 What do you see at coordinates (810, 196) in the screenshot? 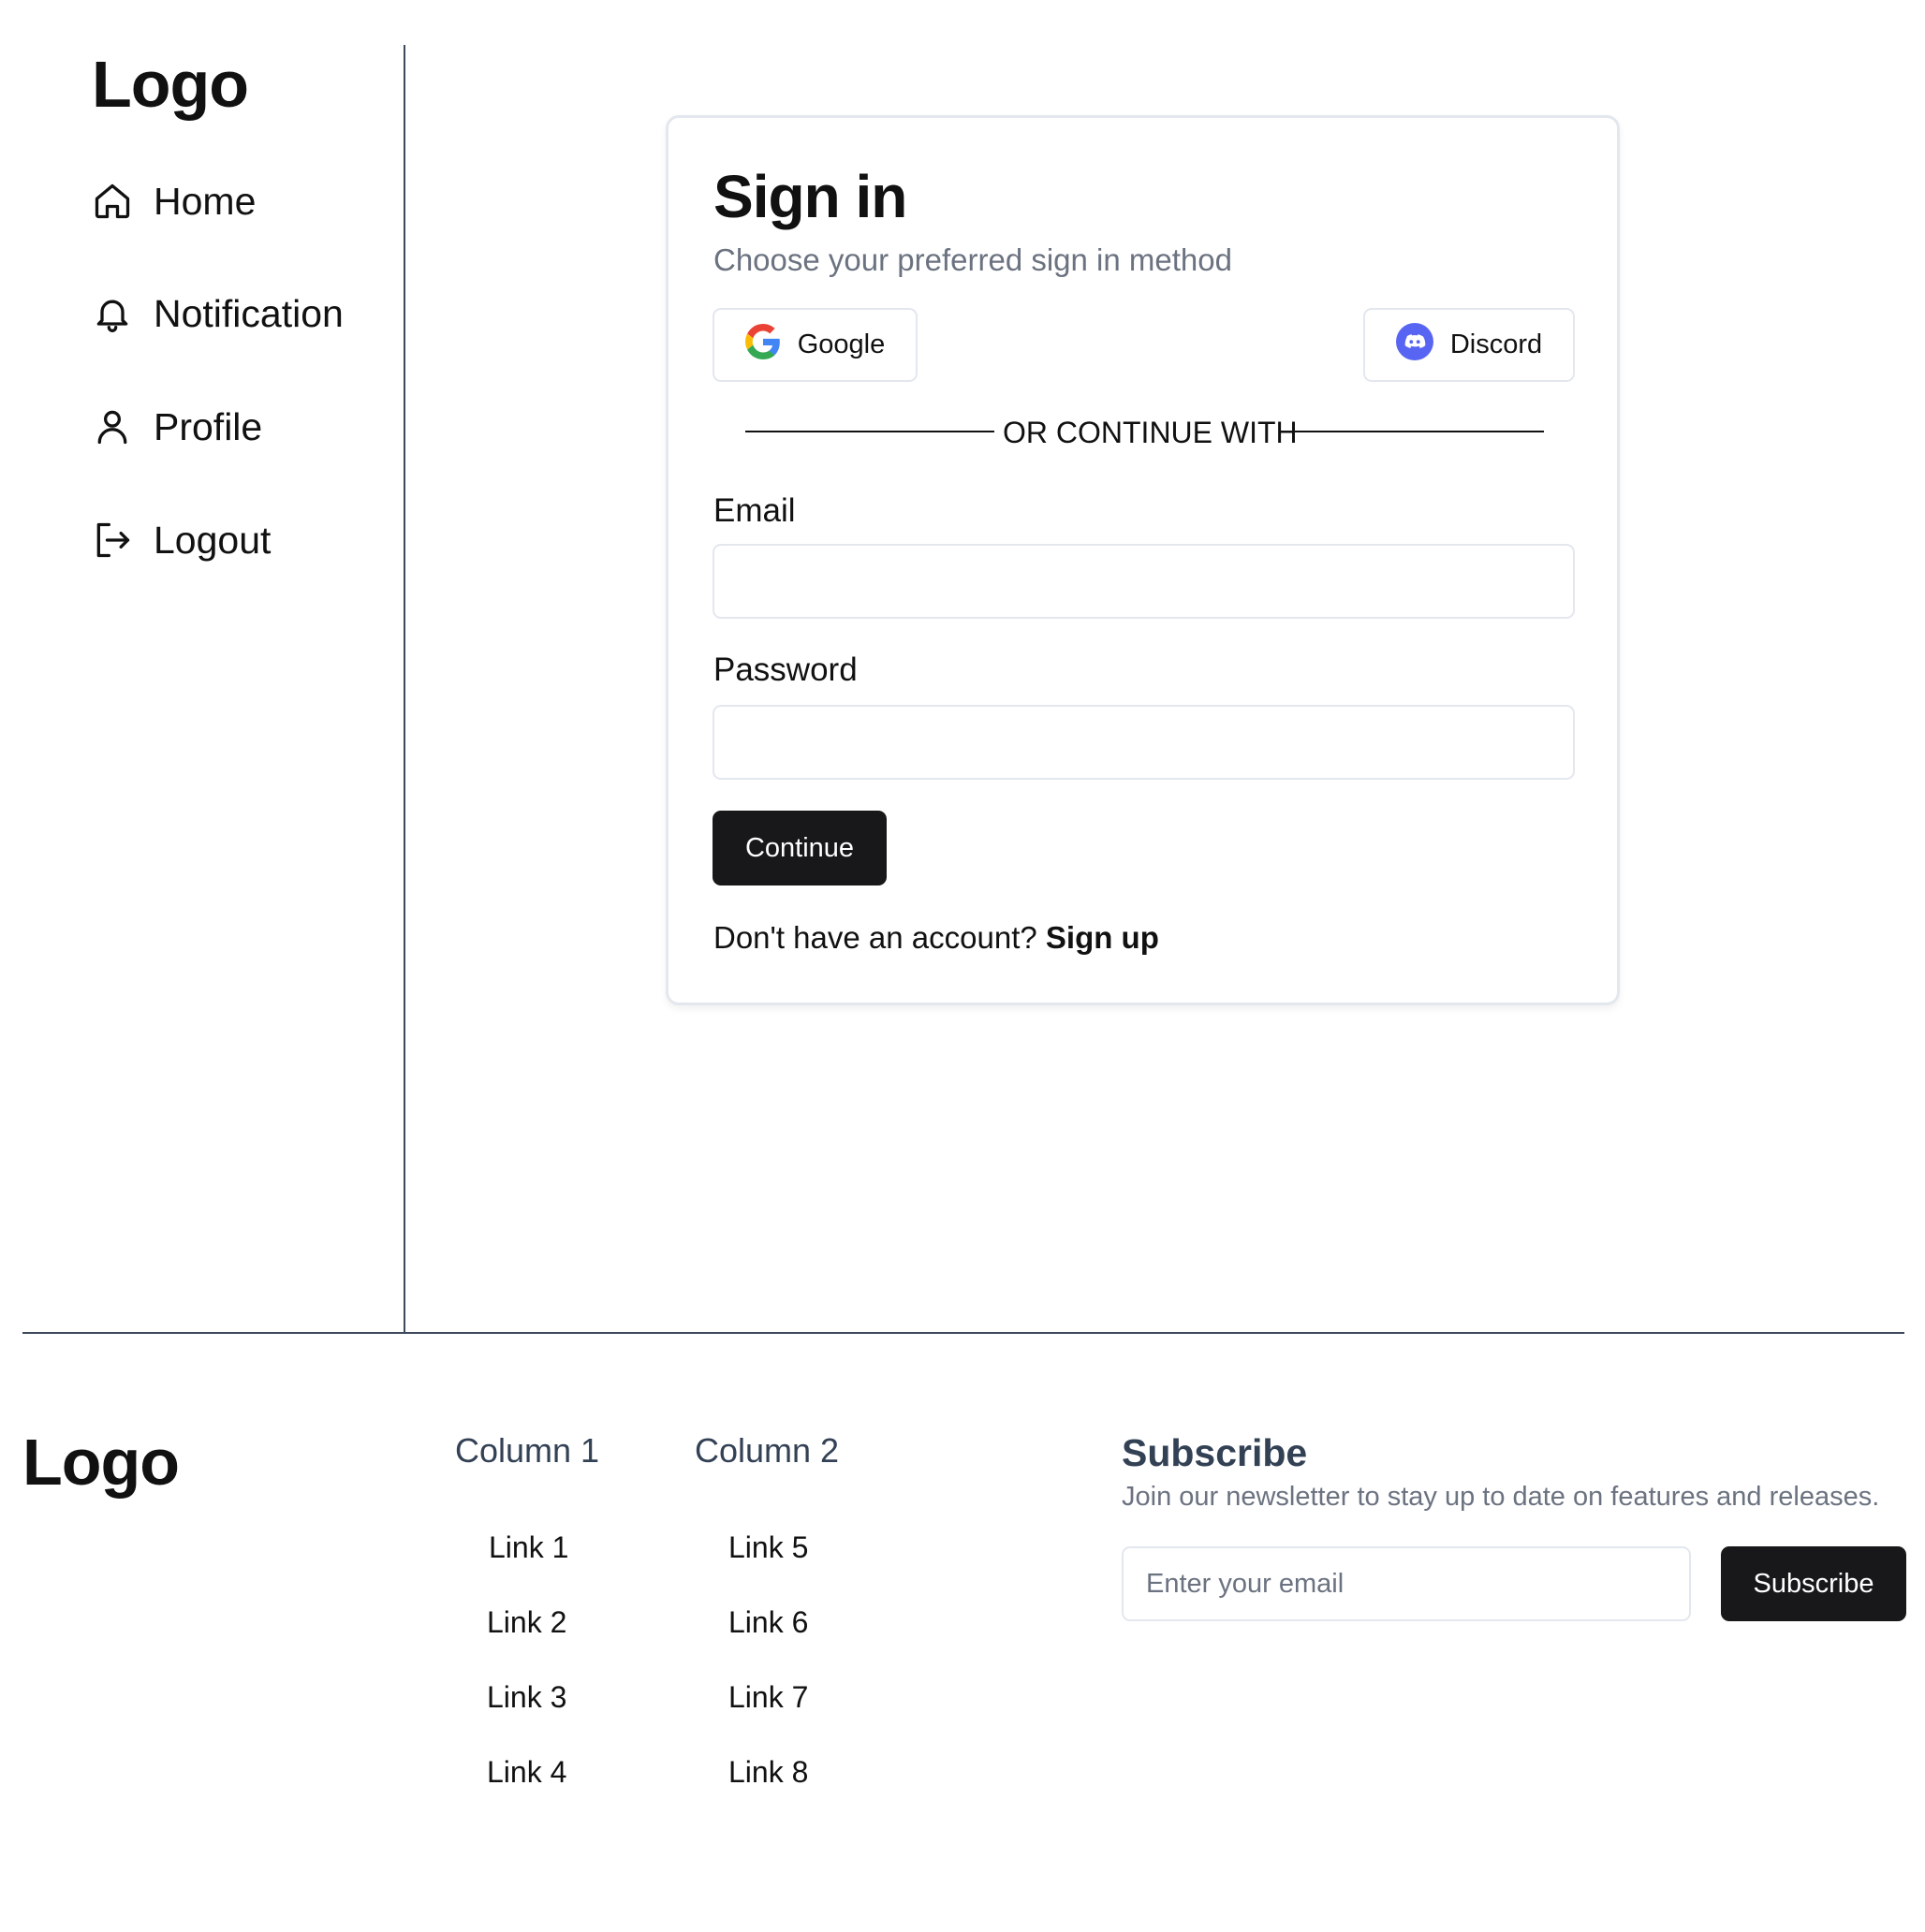
I see `page-title: Sign in` at bounding box center [810, 196].